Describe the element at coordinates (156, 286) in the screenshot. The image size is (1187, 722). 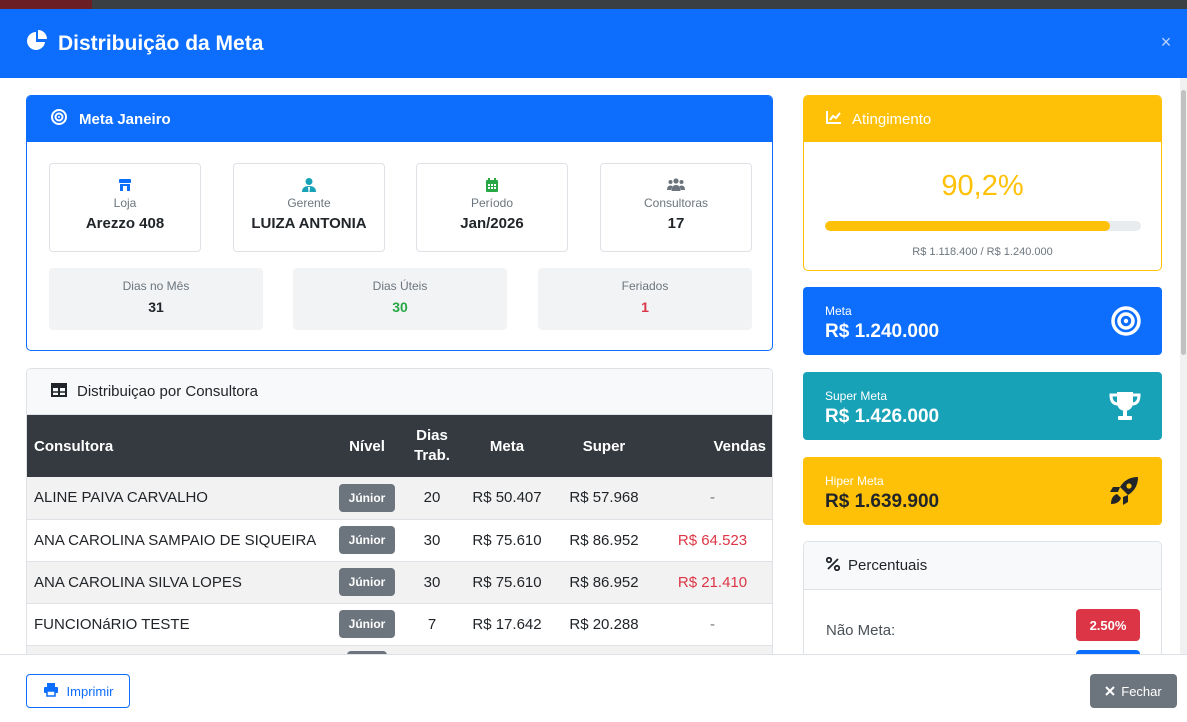
I see `days-label: Dias no Mês` at that location.